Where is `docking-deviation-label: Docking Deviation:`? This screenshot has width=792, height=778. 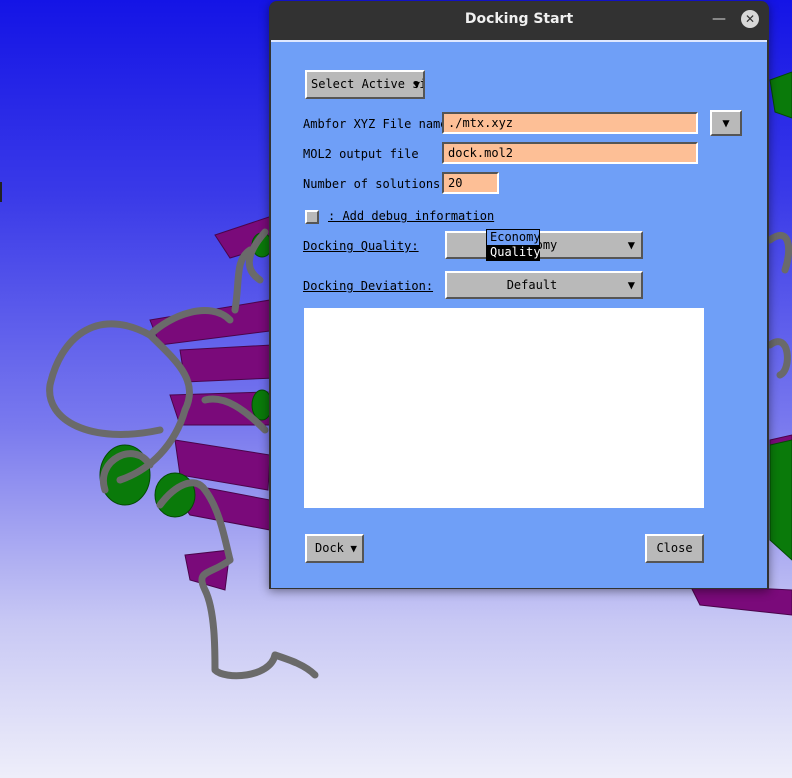 docking-deviation-label: Docking Deviation: is located at coordinates (368, 286).